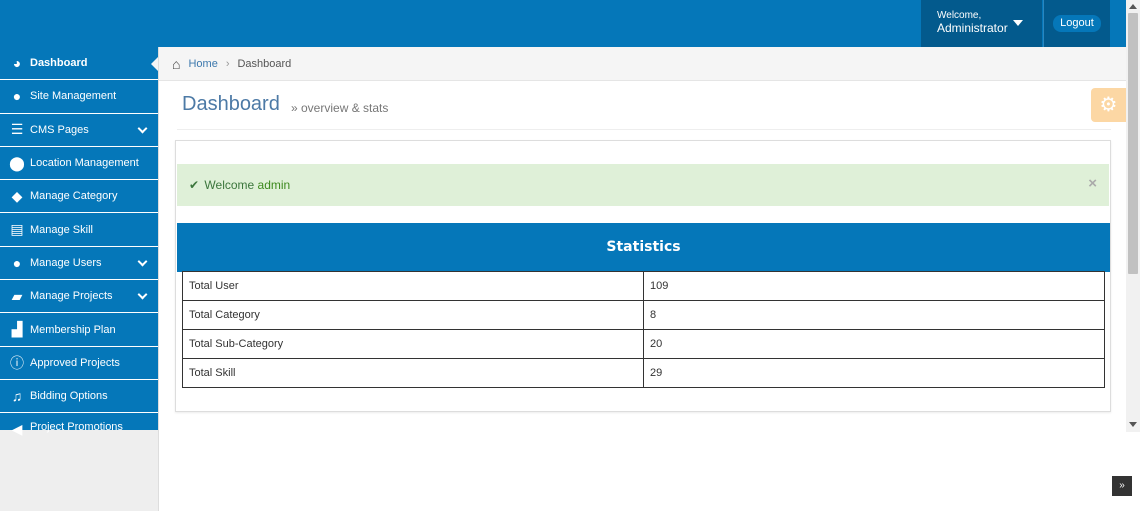  Describe the element at coordinates (229, 185) in the screenshot. I see `alert-text: Welcome` at that location.